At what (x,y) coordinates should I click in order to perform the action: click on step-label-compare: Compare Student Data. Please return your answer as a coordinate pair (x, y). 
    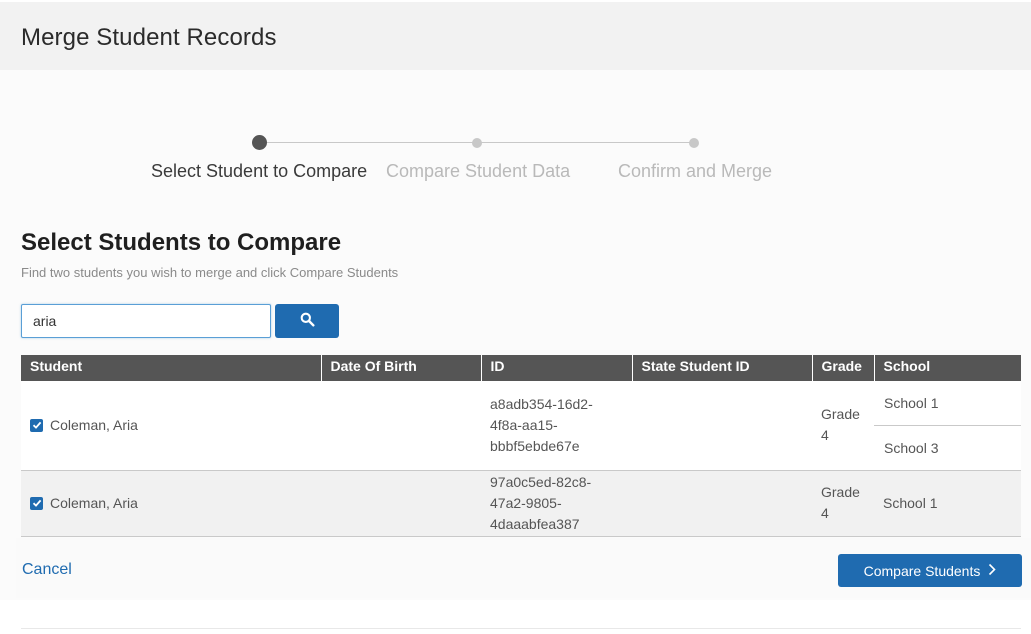
    Looking at the image, I should click on (478, 171).